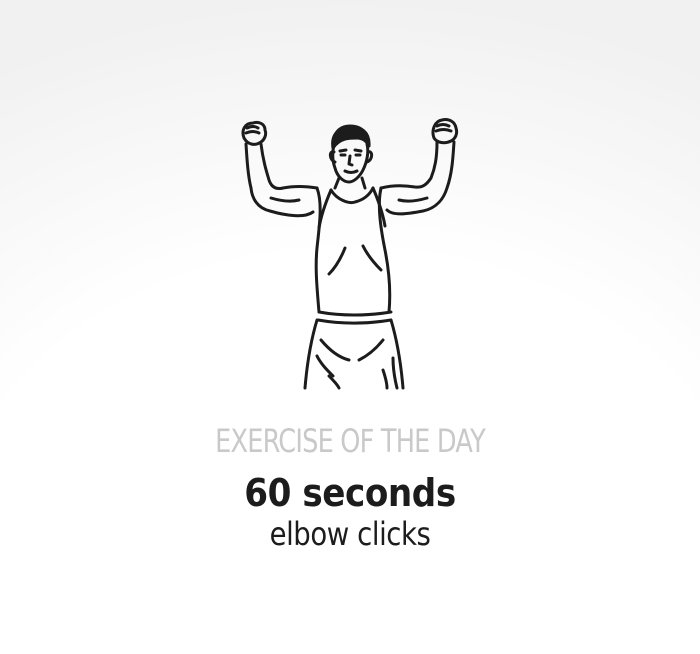  Describe the element at coordinates (350, 441) in the screenshot. I see `kicker-label: EXERCISE OF THE DAY` at that location.